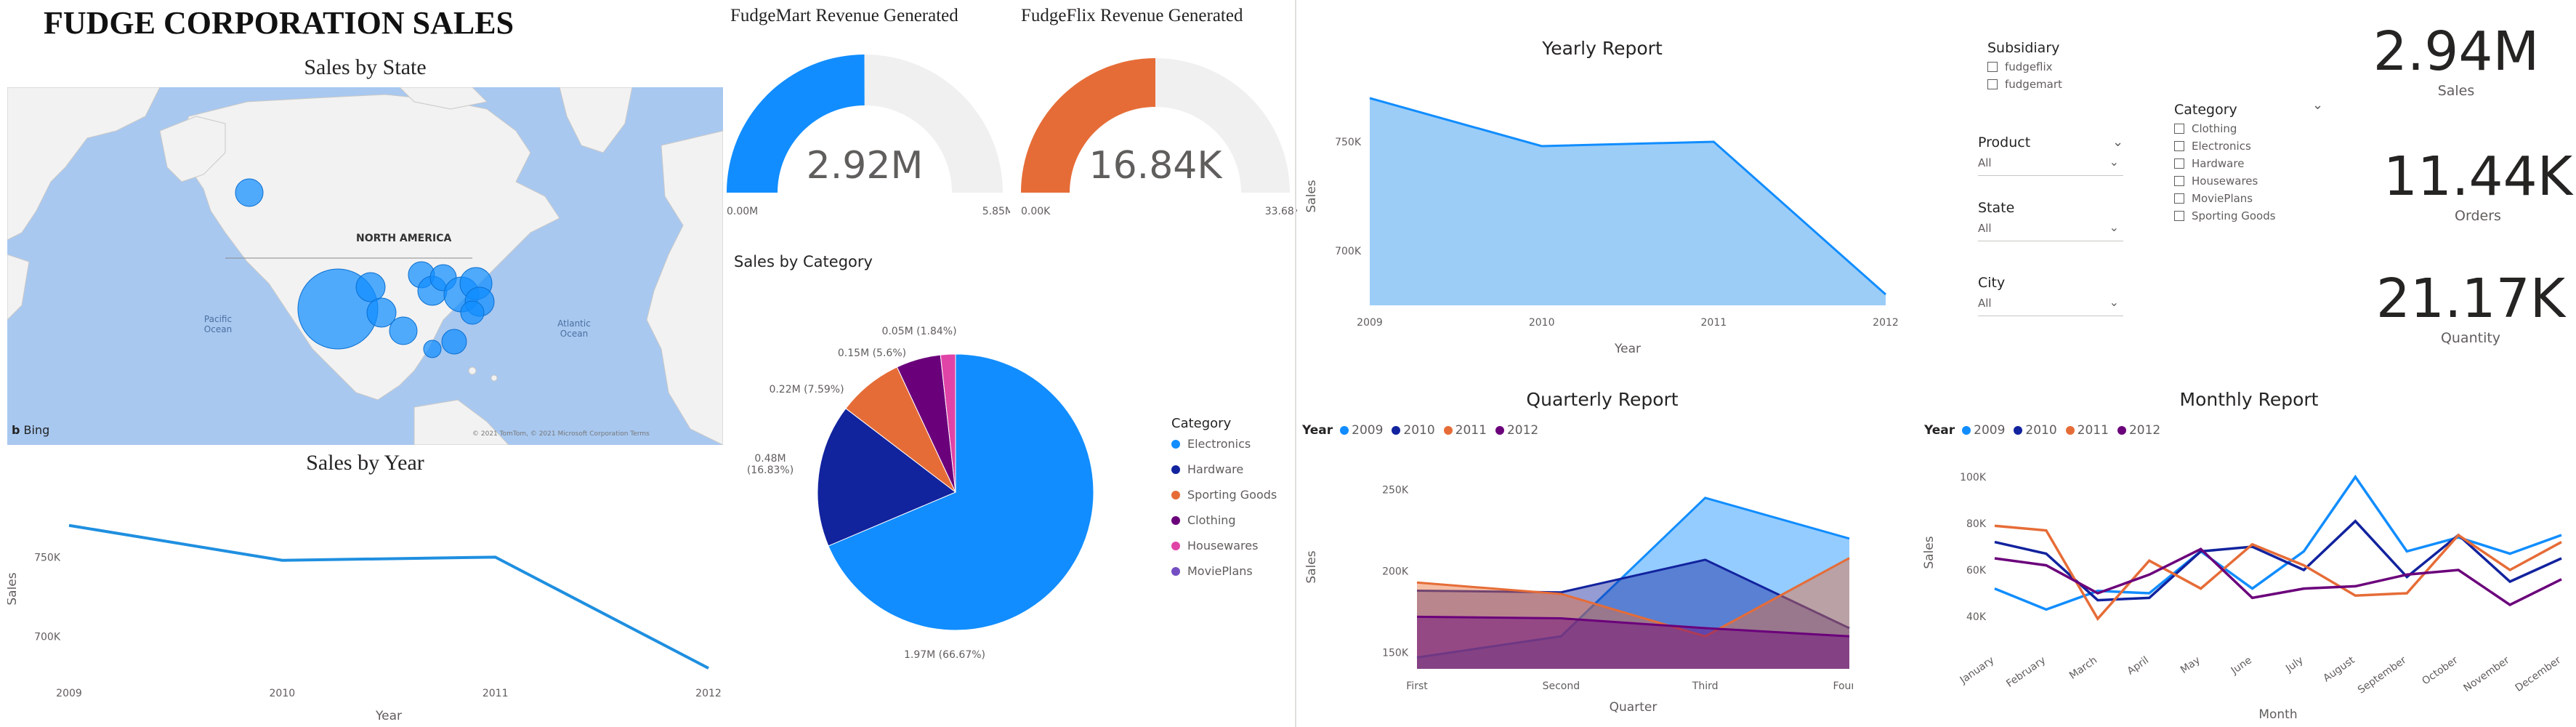 The height and width of the screenshot is (727, 2576). I want to click on category-legend-title: Category, so click(1202, 423).